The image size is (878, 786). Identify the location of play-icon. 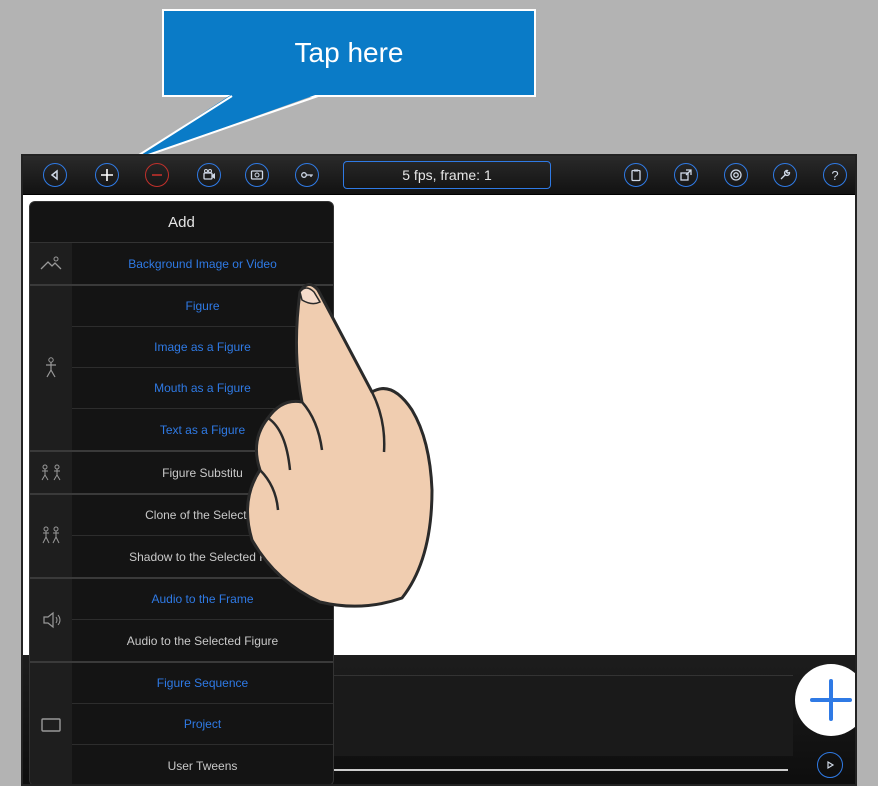
(831, 765).